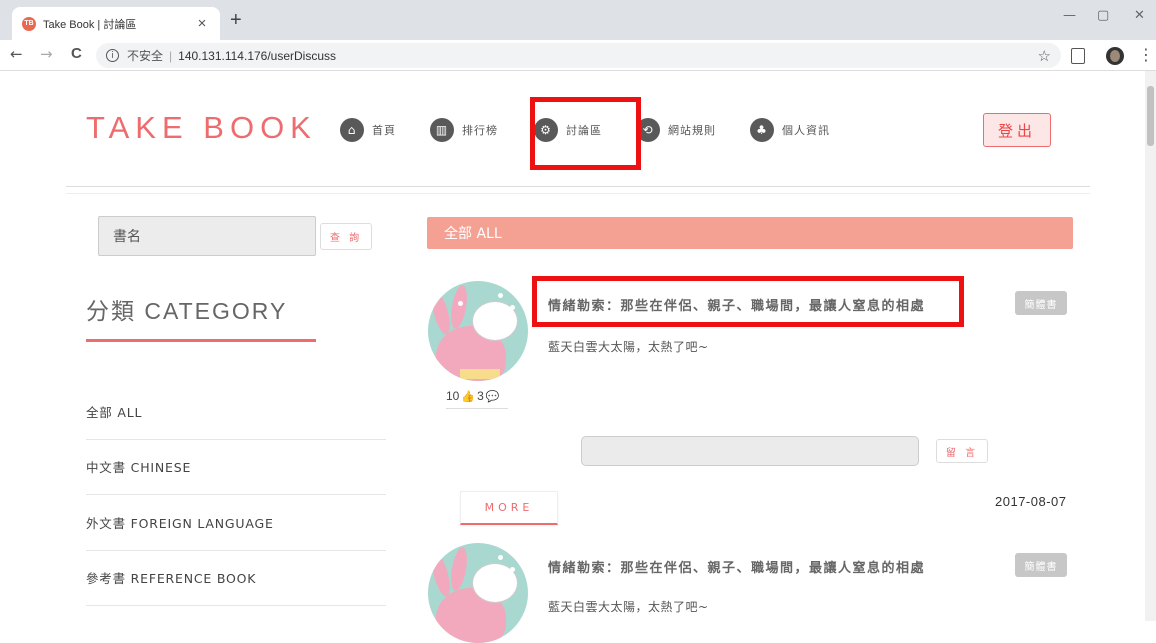 The height and width of the screenshot is (643, 1156). Describe the element at coordinates (29, 23) in the screenshot. I see `favicon-icon: TB` at that location.